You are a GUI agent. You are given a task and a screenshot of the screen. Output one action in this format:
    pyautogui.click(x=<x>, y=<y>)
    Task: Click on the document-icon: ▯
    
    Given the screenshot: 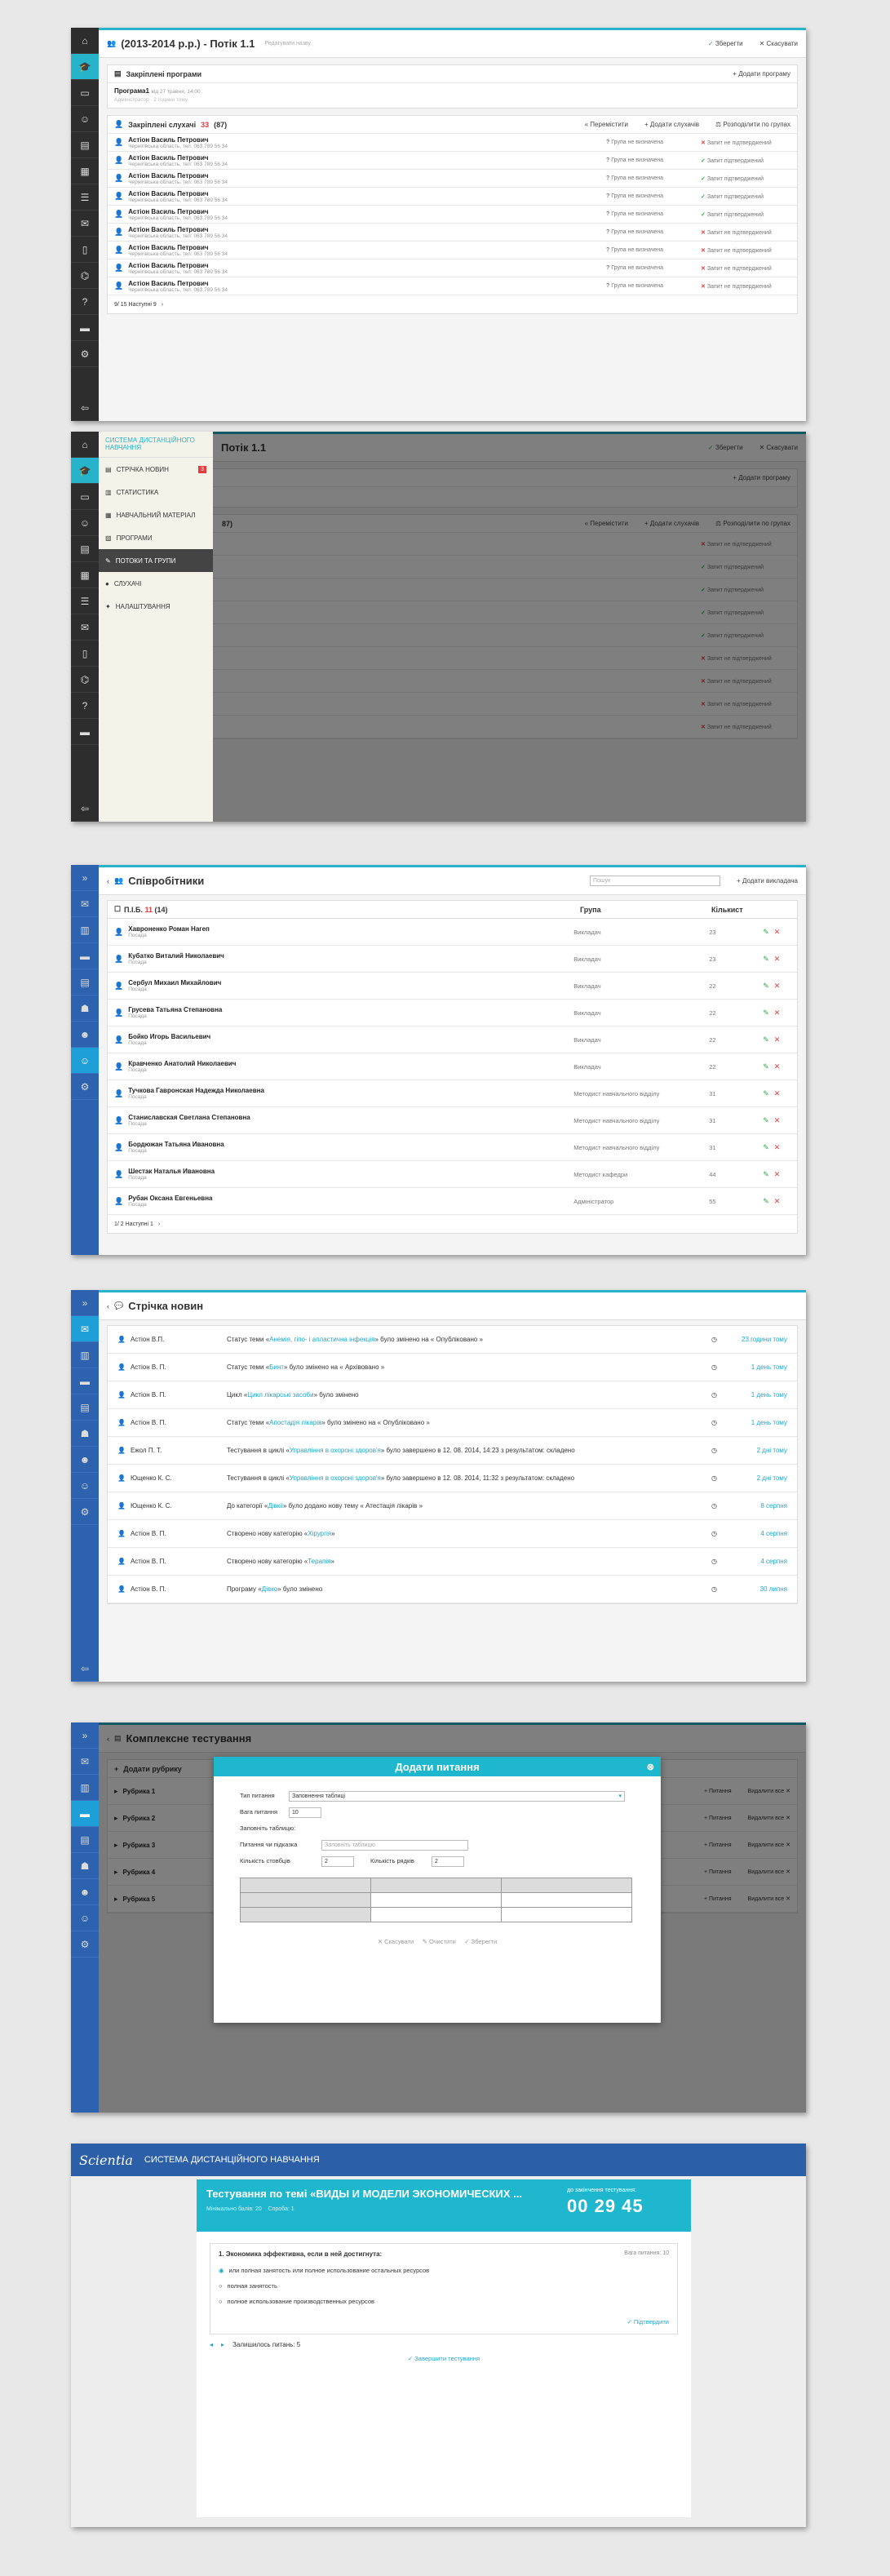 What is the action you would take?
    pyautogui.click(x=85, y=654)
    